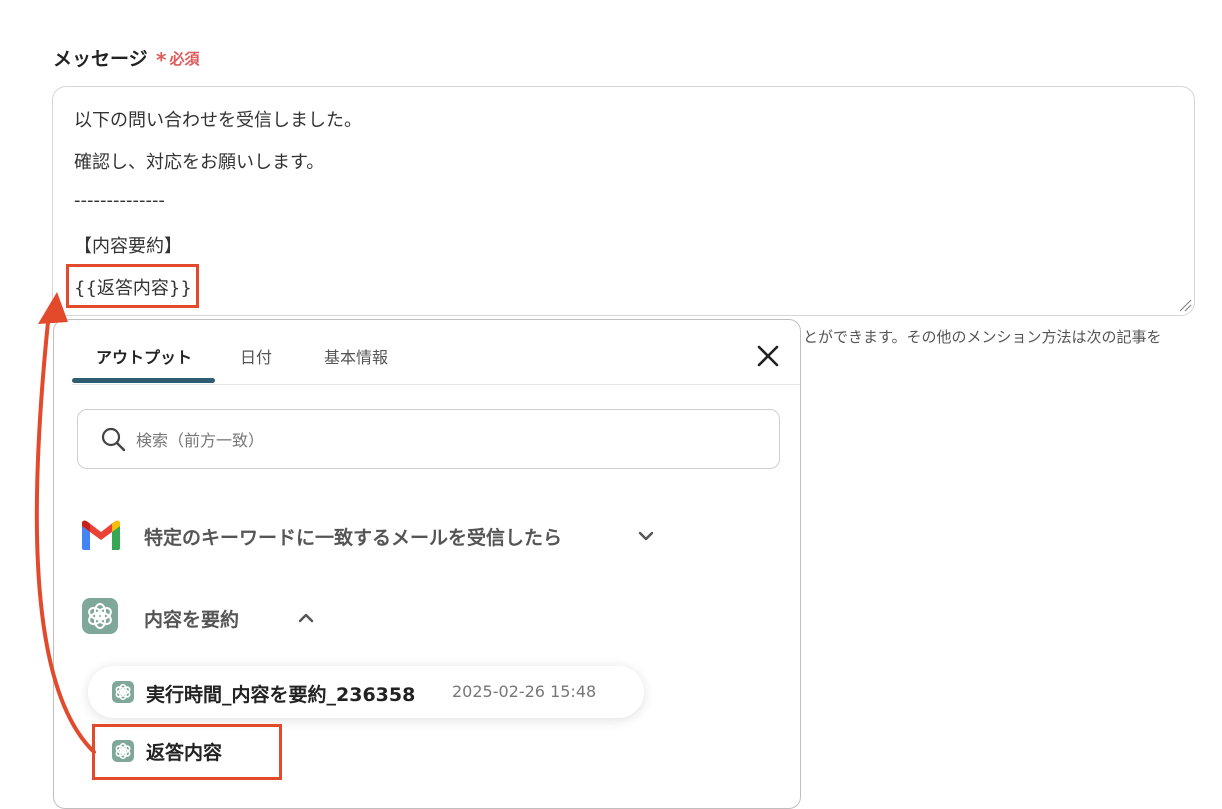 Image resolution: width=1222 pixels, height=809 pixels. I want to click on search-icon, so click(113, 439).